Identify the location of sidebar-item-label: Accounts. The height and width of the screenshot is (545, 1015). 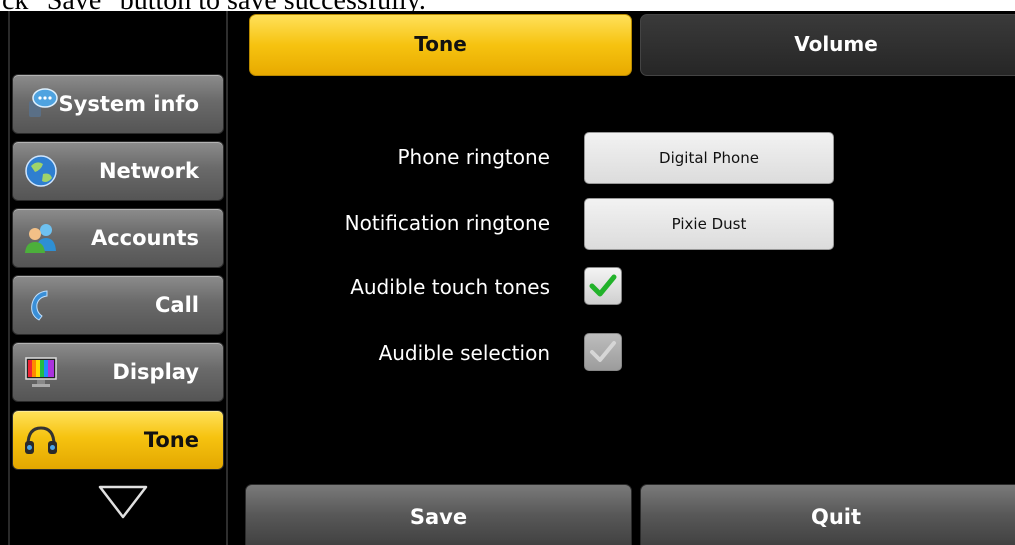
(144, 238).